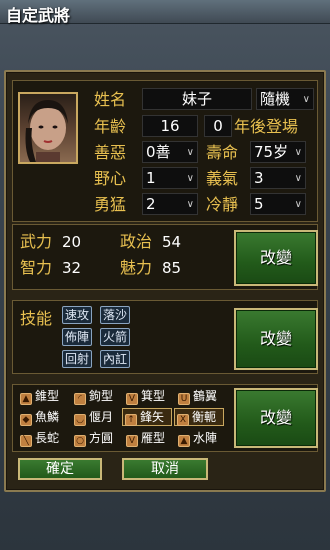 Image resolution: width=330 pixels, height=550 pixels. I want to click on skill-tag: 內訌, so click(115, 359).